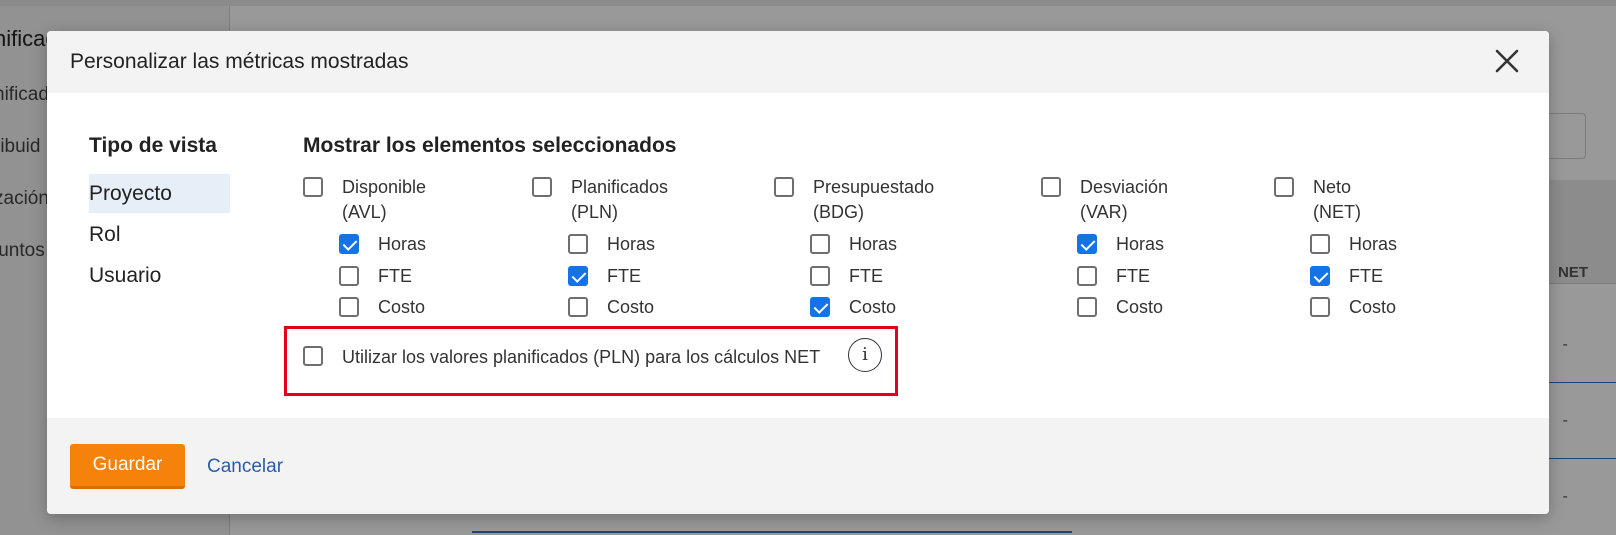 The image size is (1616, 535). Describe the element at coordinates (1337, 199) in the screenshot. I see `group-label-net: Neto (NET)` at that location.